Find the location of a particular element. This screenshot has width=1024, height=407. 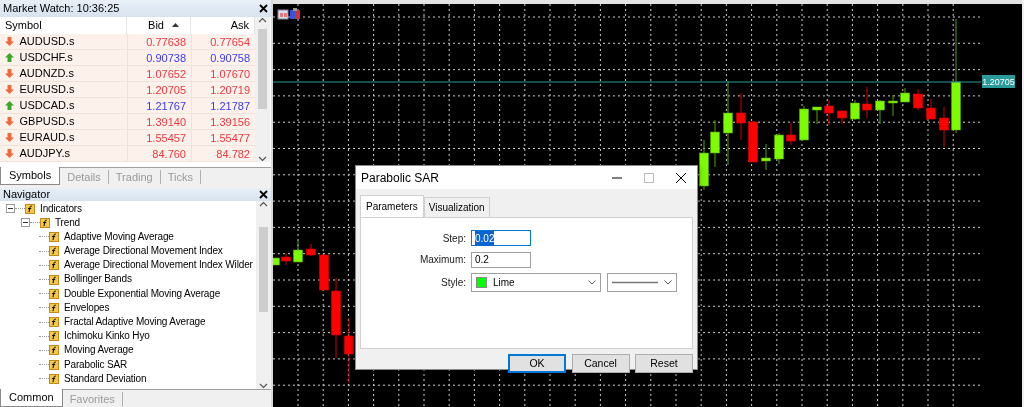

tree-item: Adaptive Moving Average is located at coordinates (119, 237).